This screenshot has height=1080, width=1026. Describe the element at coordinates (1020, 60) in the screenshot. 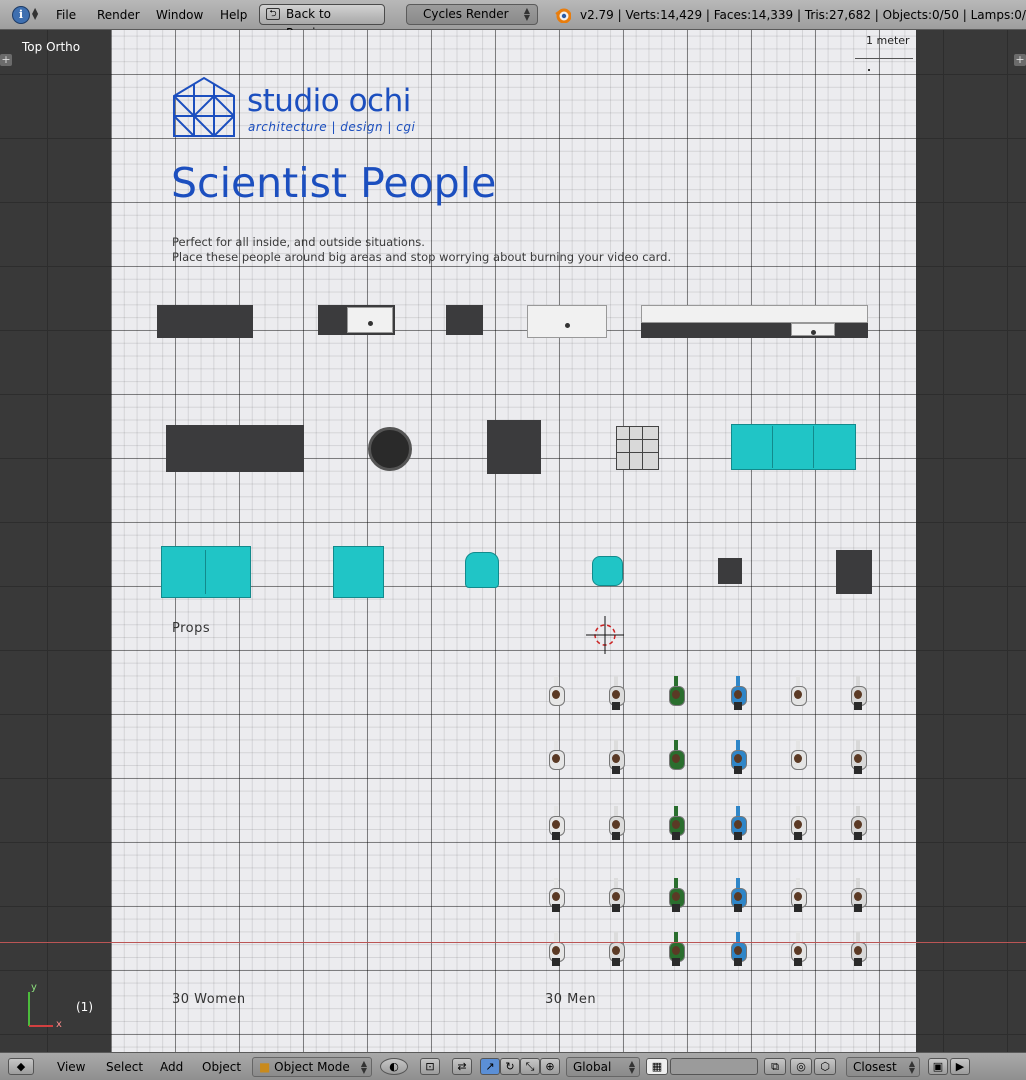

I see `properties-toggle-icon: +` at that location.